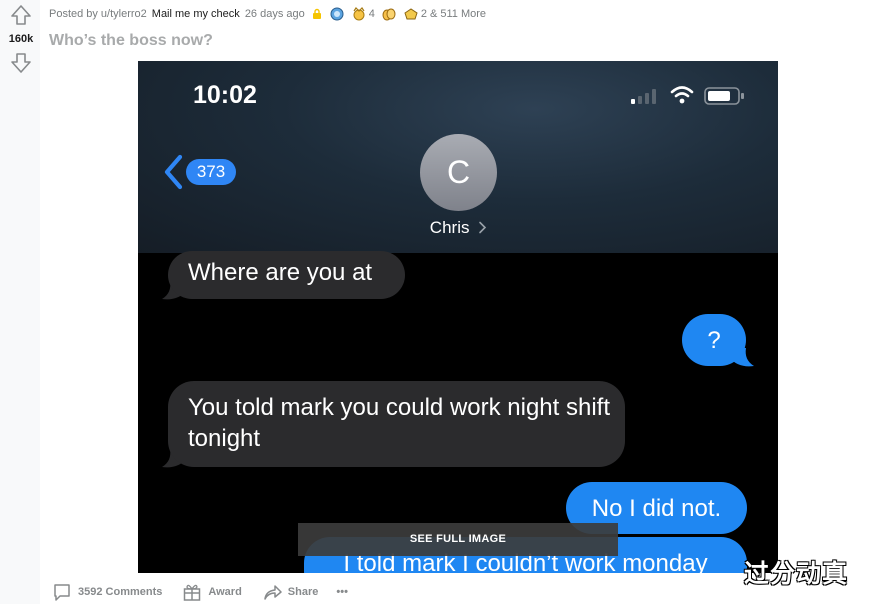 The height and width of the screenshot is (604, 871). What do you see at coordinates (458, 14) in the screenshot?
I see `more-awards-link: & 511 More` at bounding box center [458, 14].